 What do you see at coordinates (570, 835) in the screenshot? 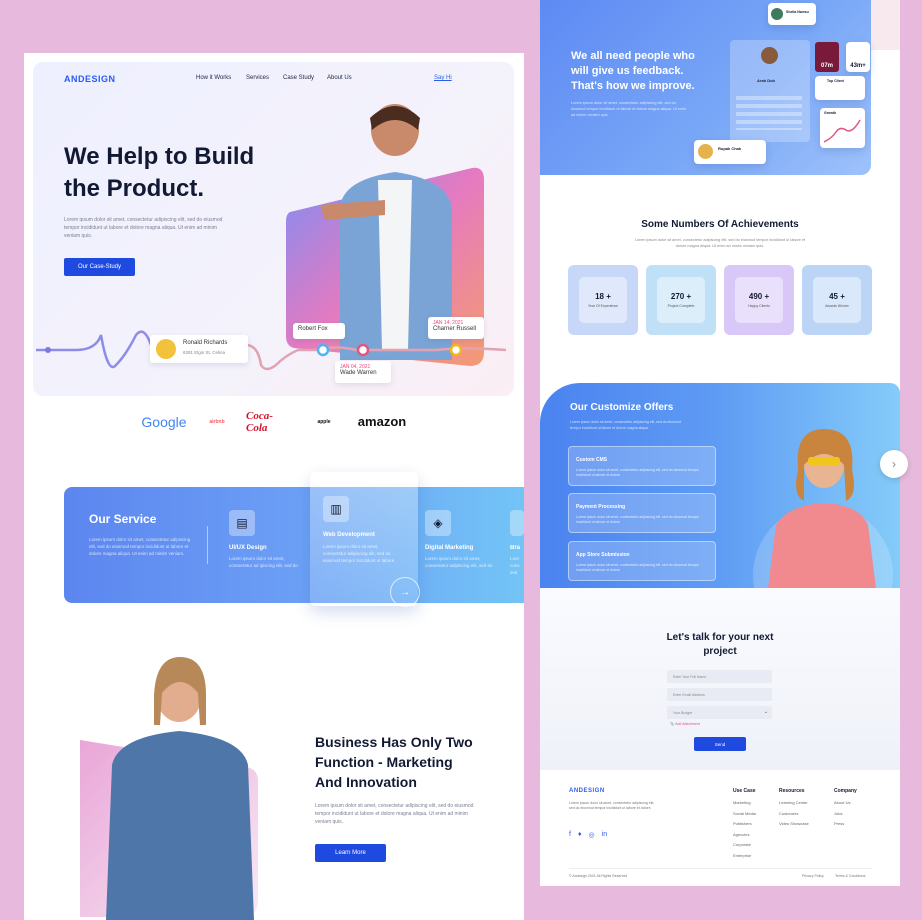
I see `facebook-icon: f` at bounding box center [570, 835].